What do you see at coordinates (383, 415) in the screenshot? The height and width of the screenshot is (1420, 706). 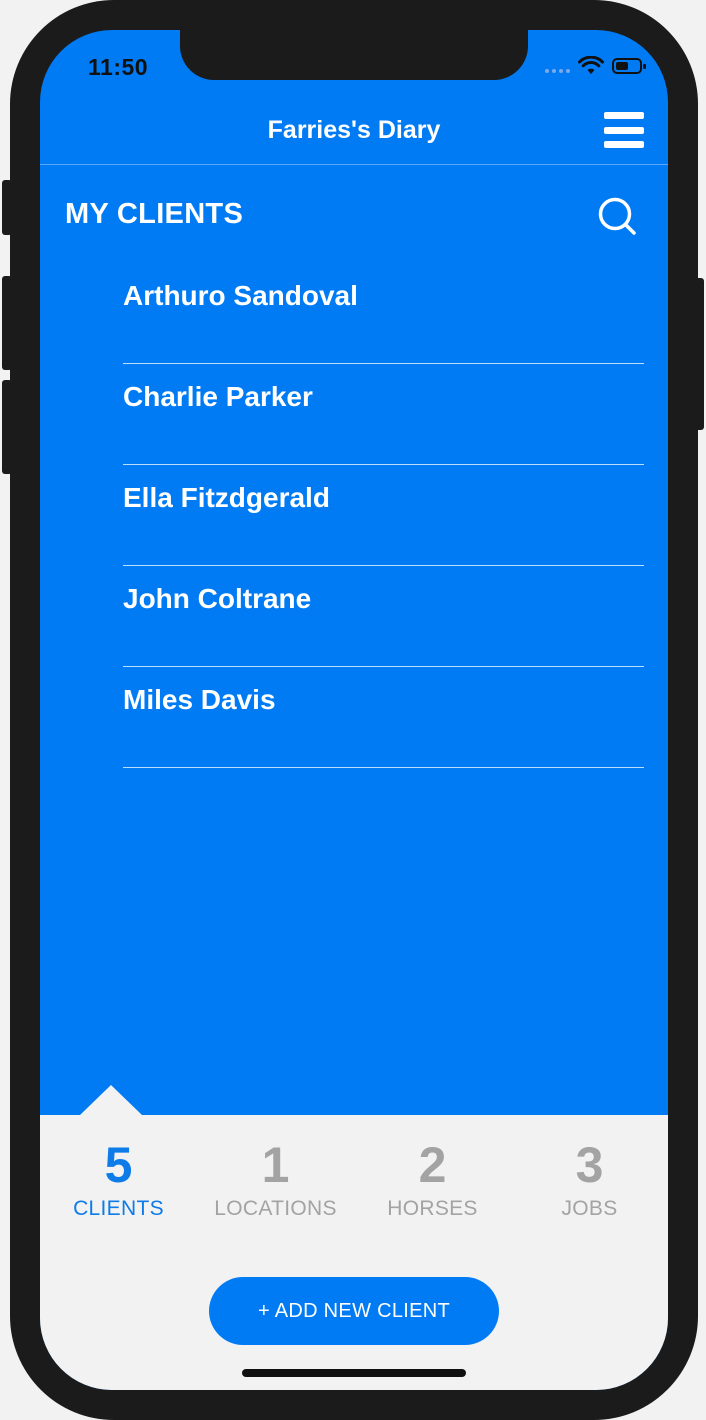 I see `list-item: Charlie Parker` at bounding box center [383, 415].